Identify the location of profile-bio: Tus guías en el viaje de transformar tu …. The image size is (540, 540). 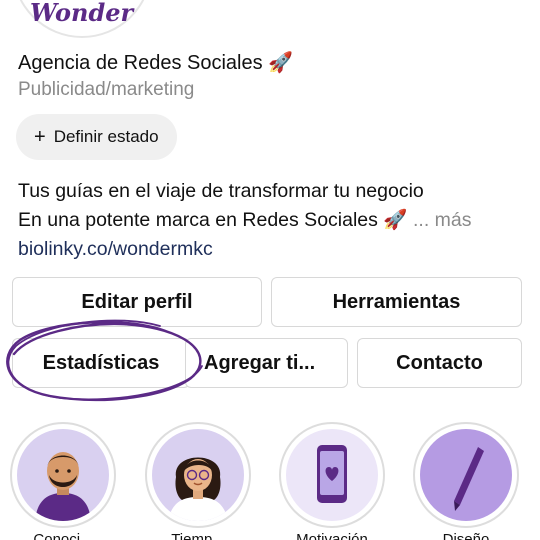
(245, 220).